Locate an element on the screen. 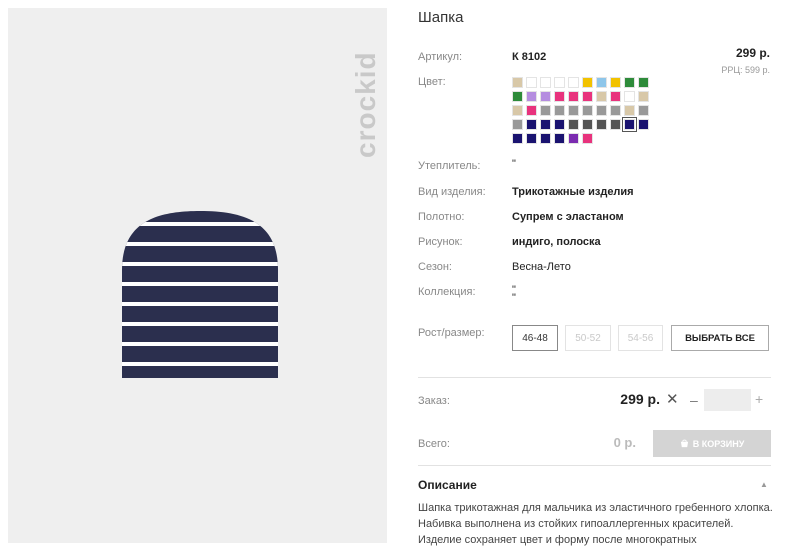  multiply-icon: ✕ is located at coordinates (672, 399).